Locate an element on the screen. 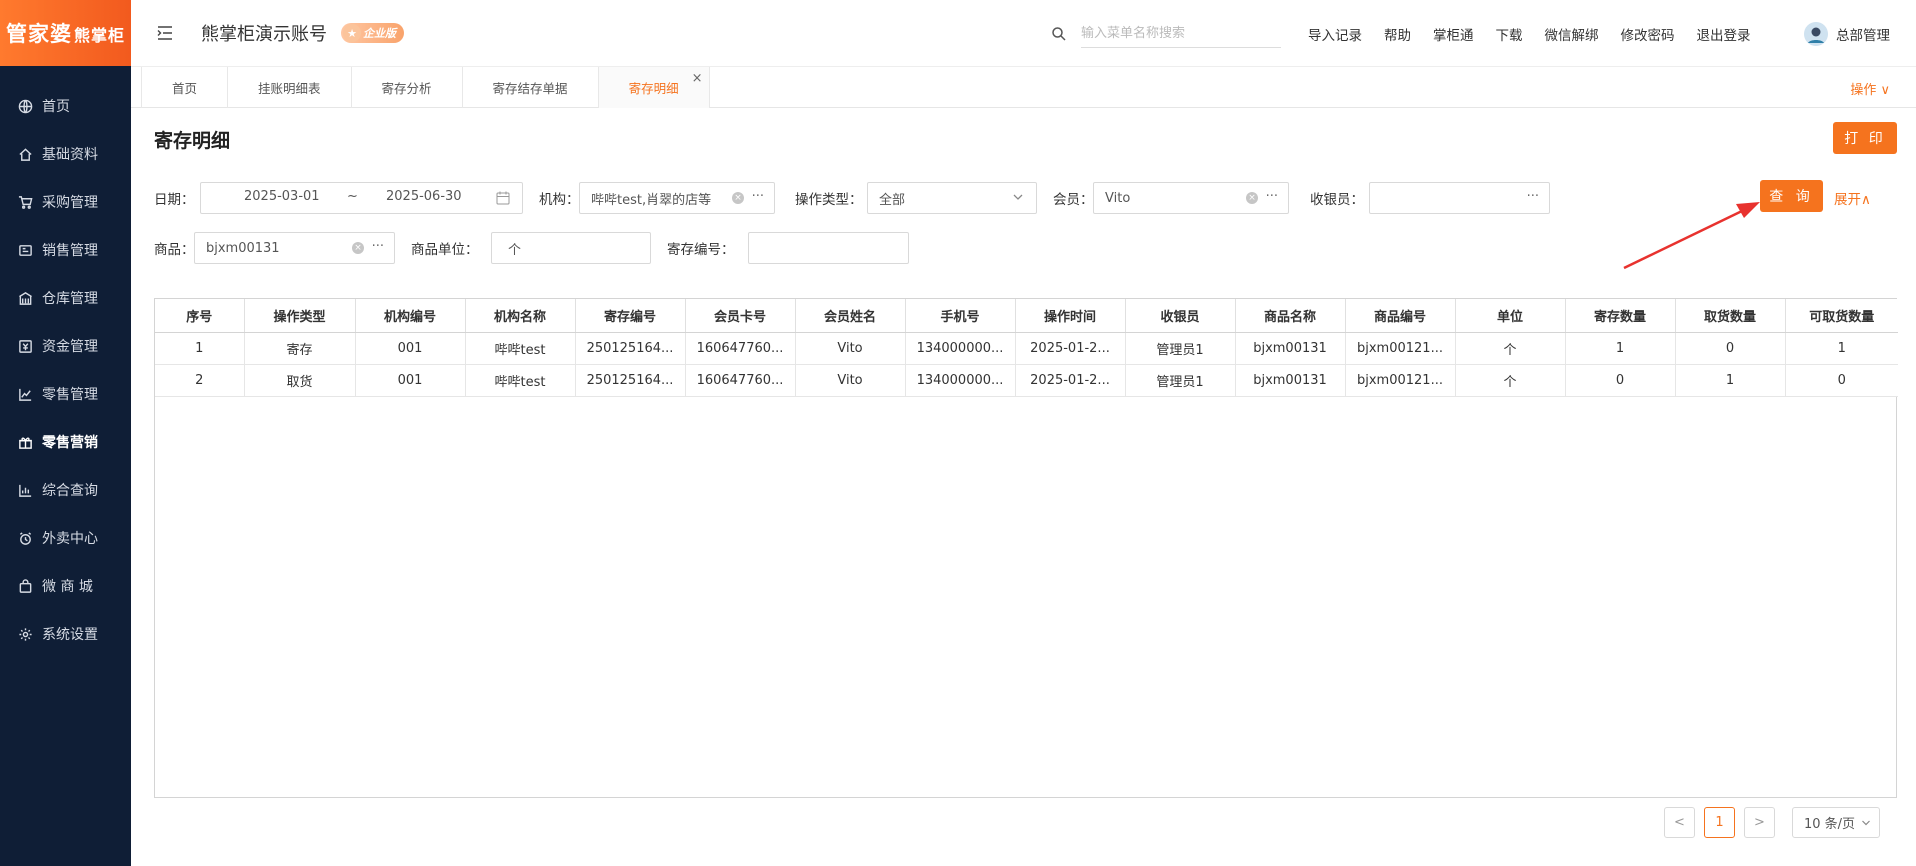 The height and width of the screenshot is (866, 1916). column-header: 会员姓名 is located at coordinates (850, 316).